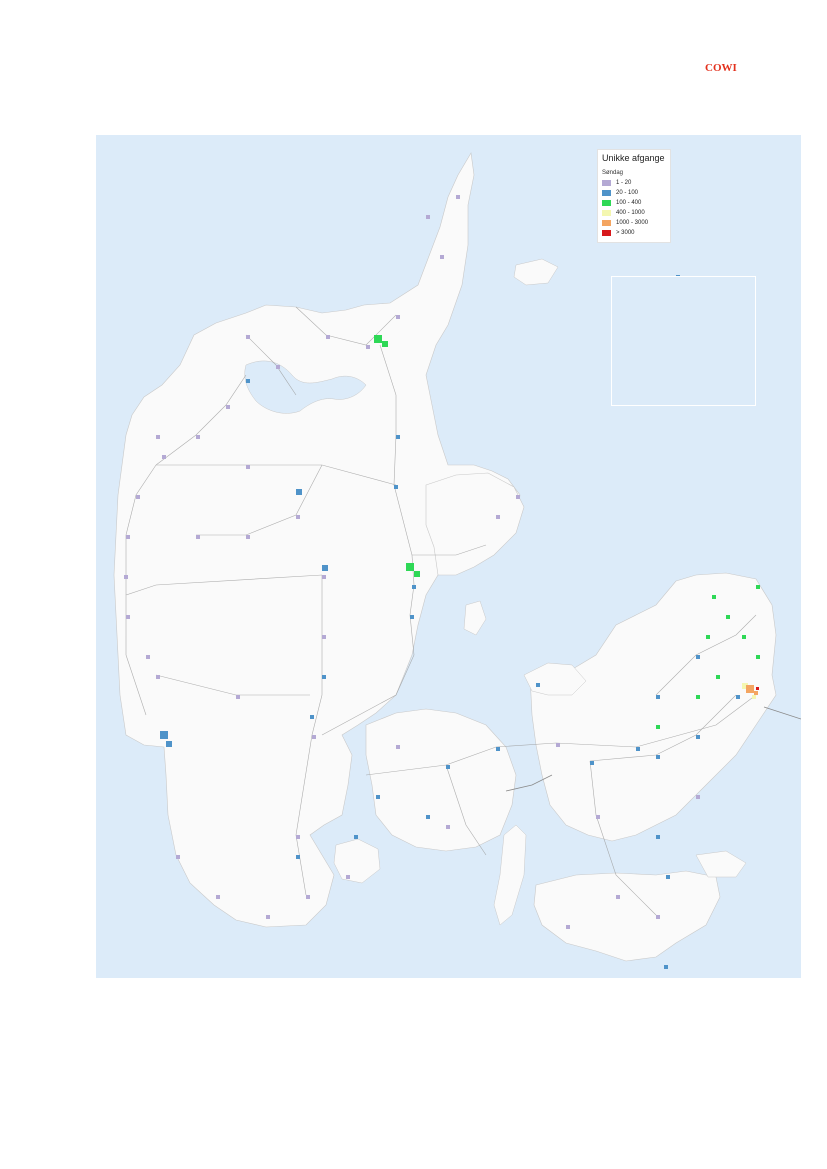 This screenshot has height=1169, width=827. What do you see at coordinates (624, 183) in the screenshot?
I see `legend-item-label: 1 - 20` at bounding box center [624, 183].